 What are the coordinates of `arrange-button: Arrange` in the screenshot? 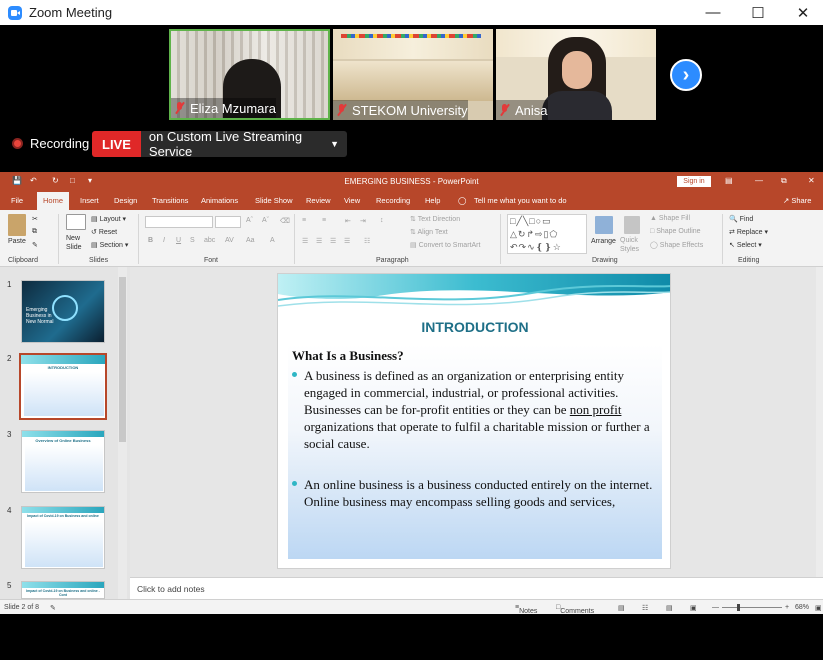 It's located at (603, 241).